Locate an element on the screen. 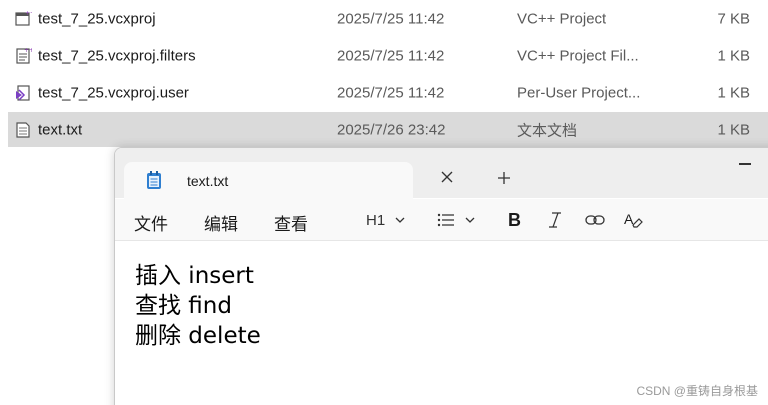 The image size is (768, 405). bold-icon: B is located at coordinates (515, 220).